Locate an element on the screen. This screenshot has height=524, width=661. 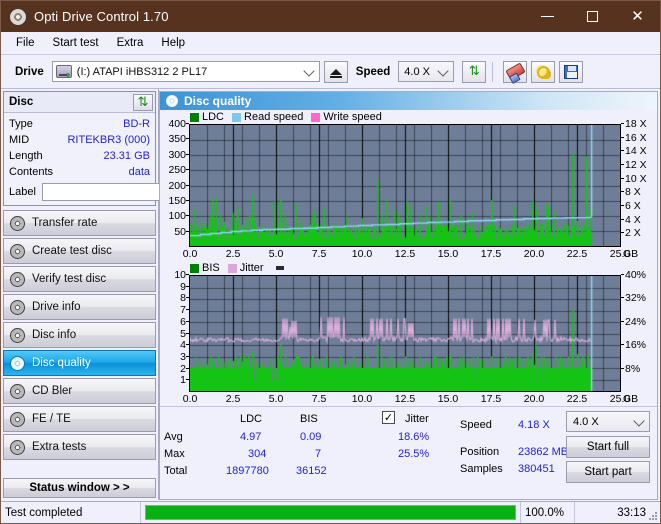
speed-label: Speed is located at coordinates (373, 71).